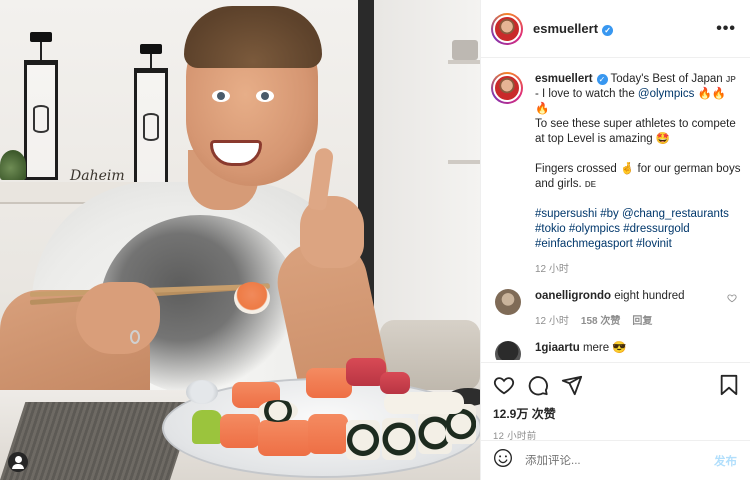 The height and width of the screenshot is (480, 750). Describe the element at coordinates (503, 460) in the screenshot. I see `emoji-icon` at that location.